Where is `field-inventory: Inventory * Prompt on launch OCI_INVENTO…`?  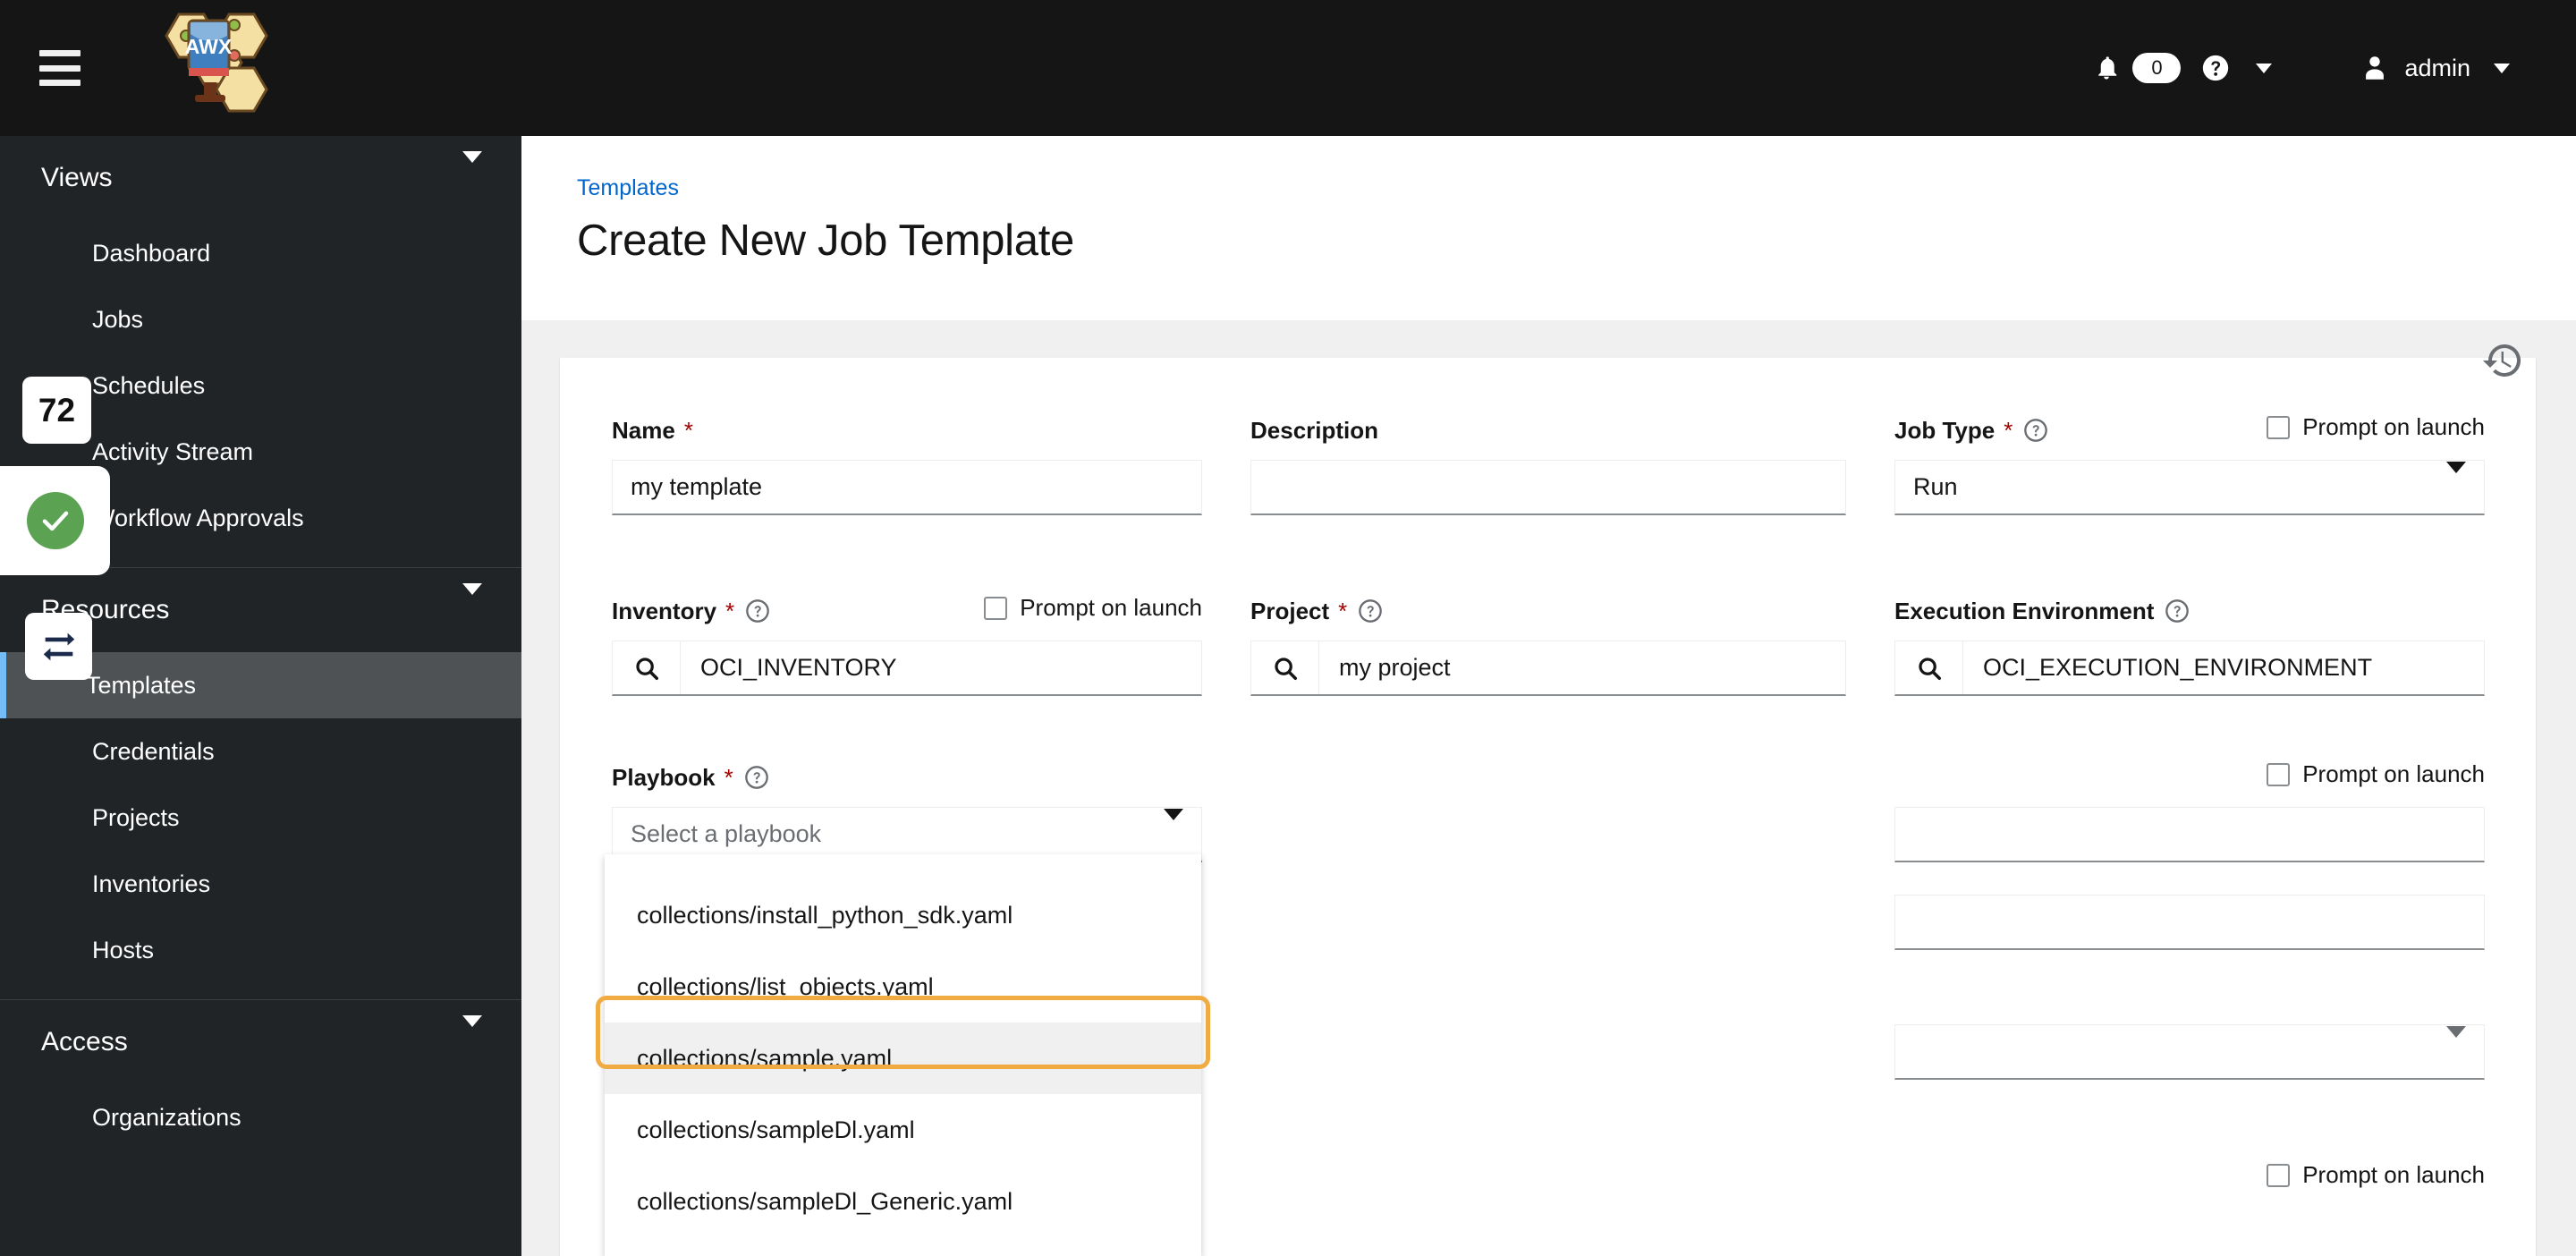
field-inventory: Inventory * Prompt on launch OCI_INVENTO… is located at coordinates (907, 645).